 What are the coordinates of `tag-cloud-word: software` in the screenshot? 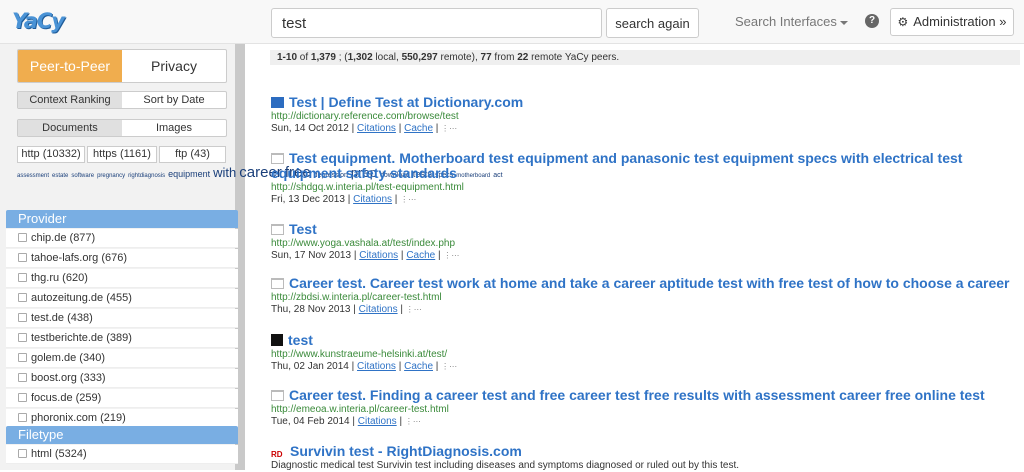 It's located at (82, 176).